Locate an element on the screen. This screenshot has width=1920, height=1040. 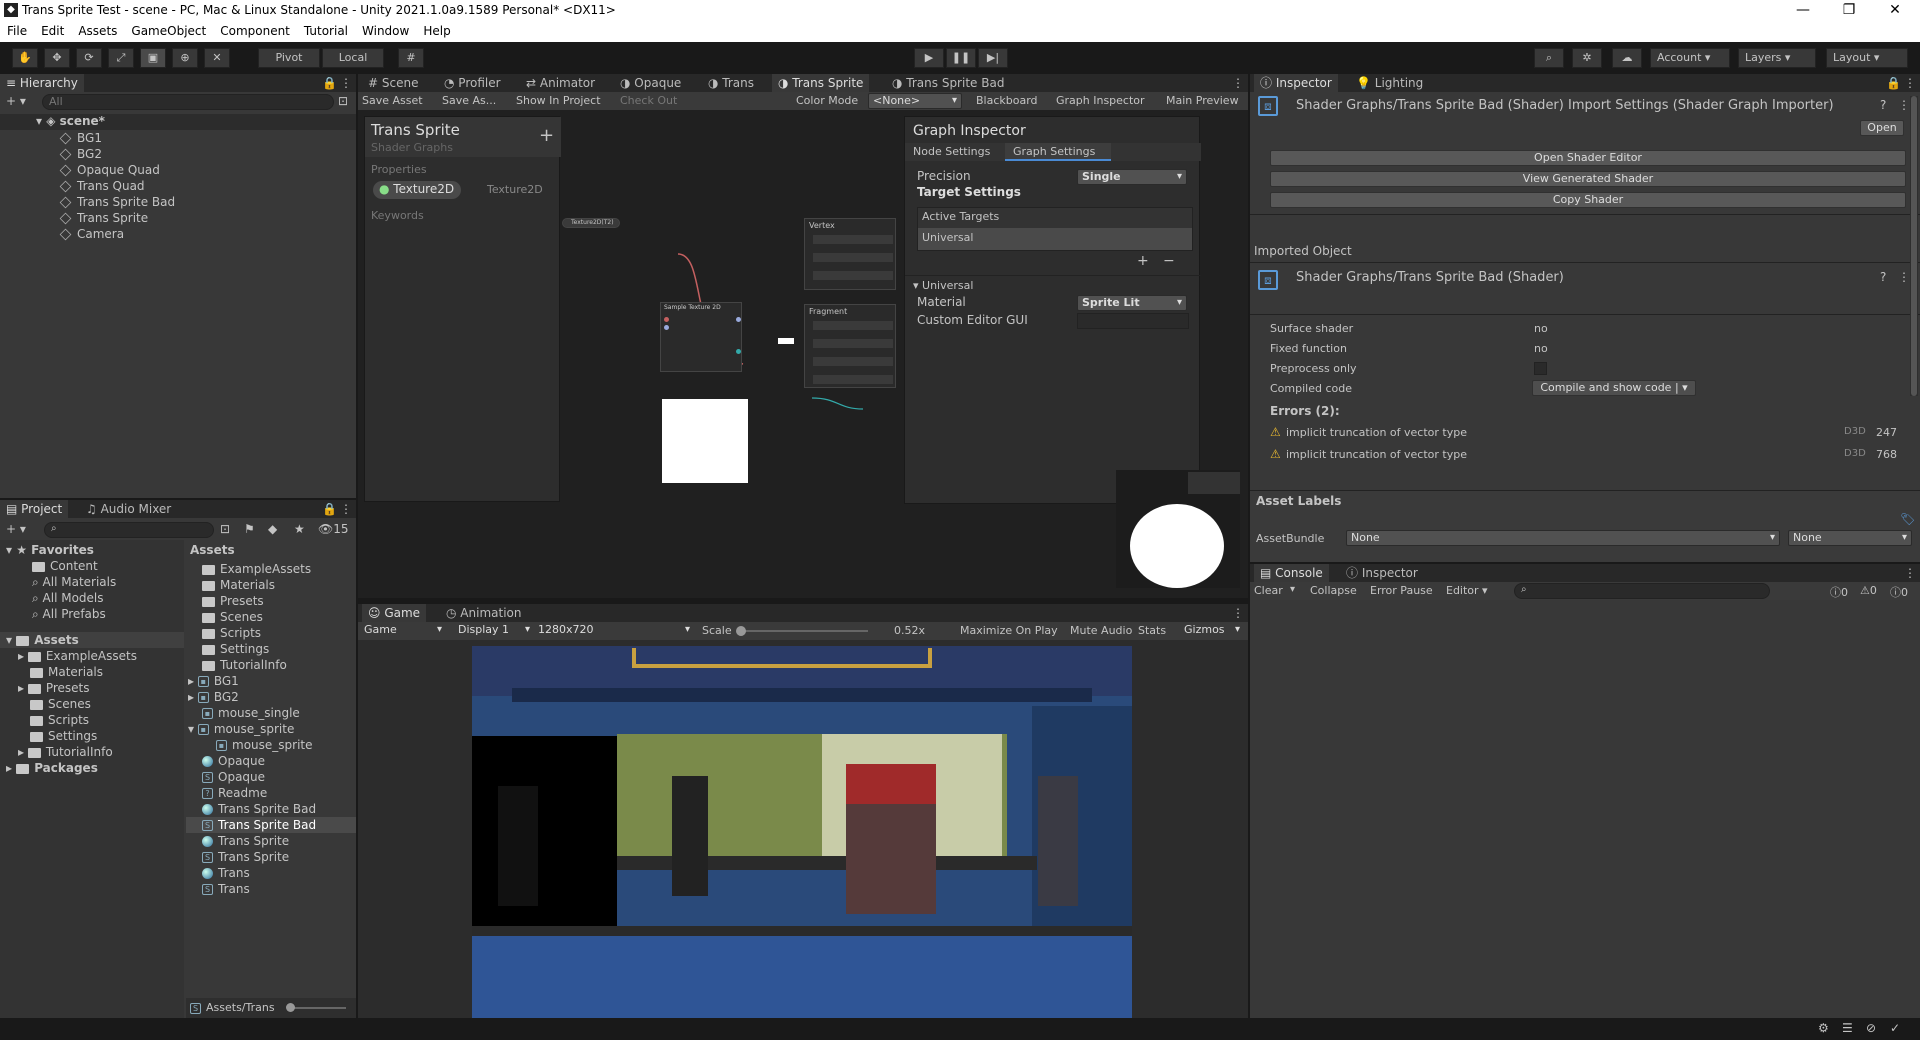
auto-refresh-icon: ✓ is located at coordinates (1895, 1028).